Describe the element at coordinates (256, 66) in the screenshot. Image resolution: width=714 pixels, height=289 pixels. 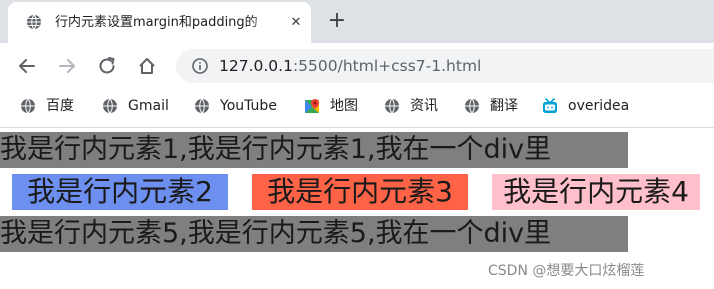
I see `url-host: 127.0.0.1` at that location.